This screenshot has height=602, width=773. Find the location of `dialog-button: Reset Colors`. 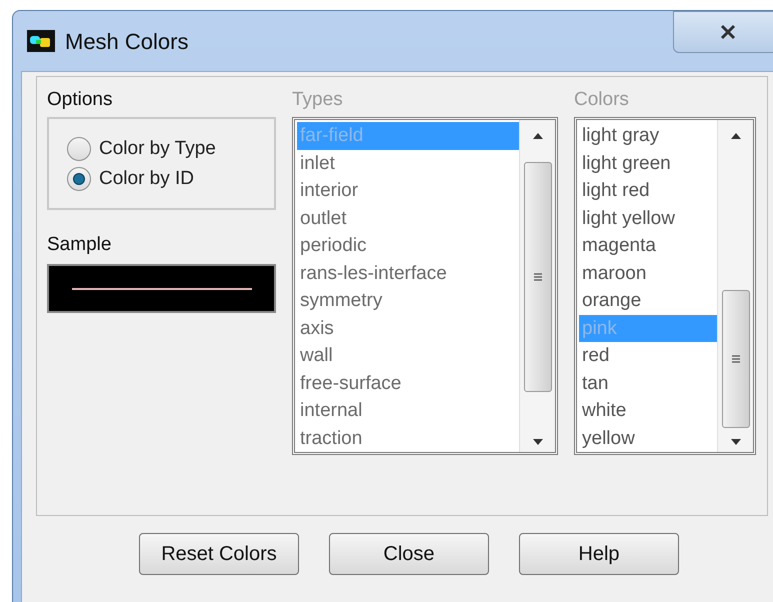

dialog-button: Reset Colors is located at coordinates (219, 554).